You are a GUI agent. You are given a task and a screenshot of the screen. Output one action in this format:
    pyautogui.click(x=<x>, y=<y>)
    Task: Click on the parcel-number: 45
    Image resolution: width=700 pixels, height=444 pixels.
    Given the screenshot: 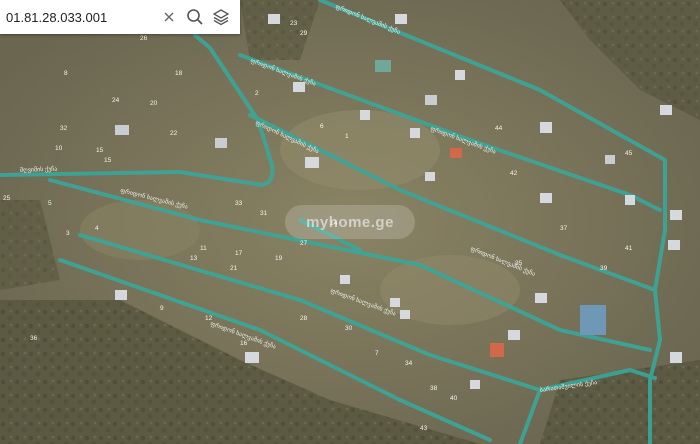 What is the action you would take?
    pyautogui.click(x=629, y=153)
    